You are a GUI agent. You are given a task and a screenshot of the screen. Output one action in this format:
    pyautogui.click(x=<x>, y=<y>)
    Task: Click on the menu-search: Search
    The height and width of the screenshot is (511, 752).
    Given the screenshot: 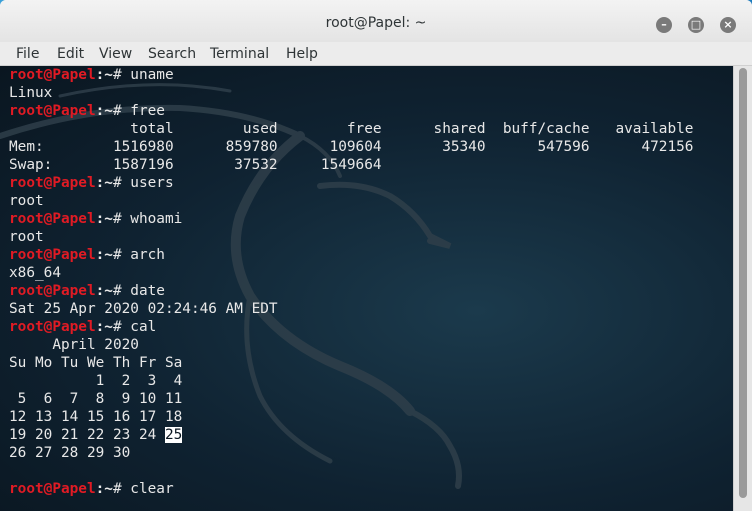 What is the action you would take?
    pyautogui.click(x=172, y=54)
    